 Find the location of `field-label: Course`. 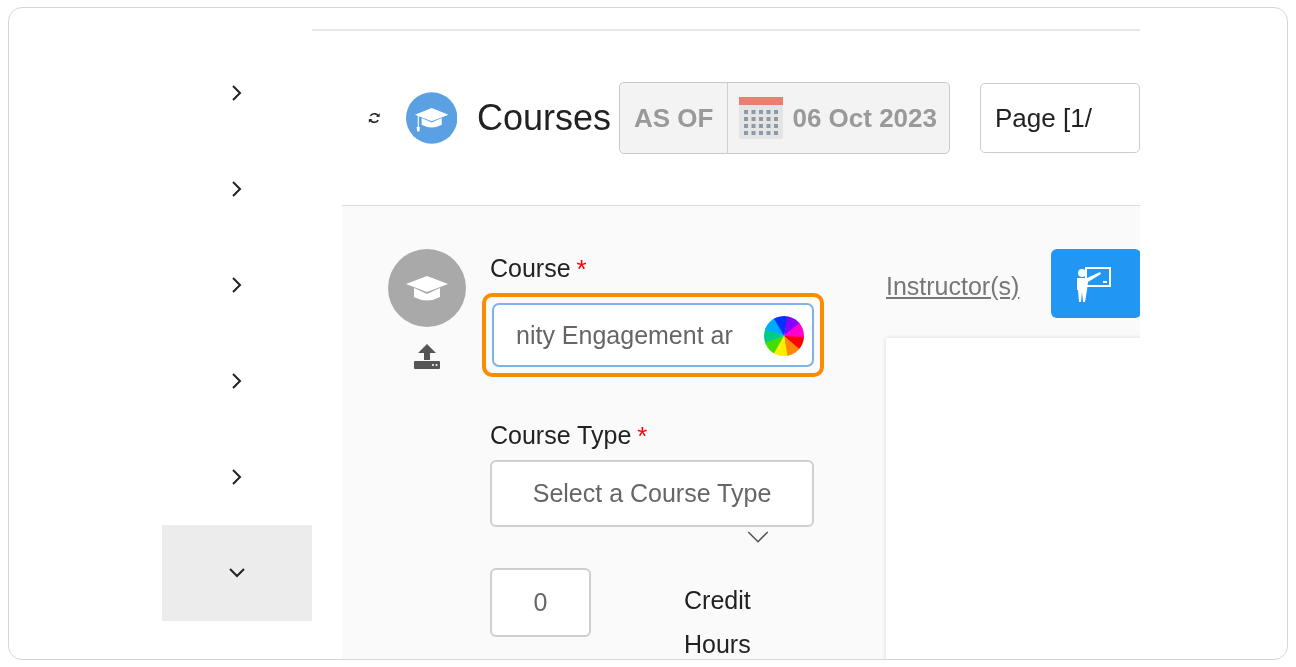

field-label: Course is located at coordinates (530, 268).